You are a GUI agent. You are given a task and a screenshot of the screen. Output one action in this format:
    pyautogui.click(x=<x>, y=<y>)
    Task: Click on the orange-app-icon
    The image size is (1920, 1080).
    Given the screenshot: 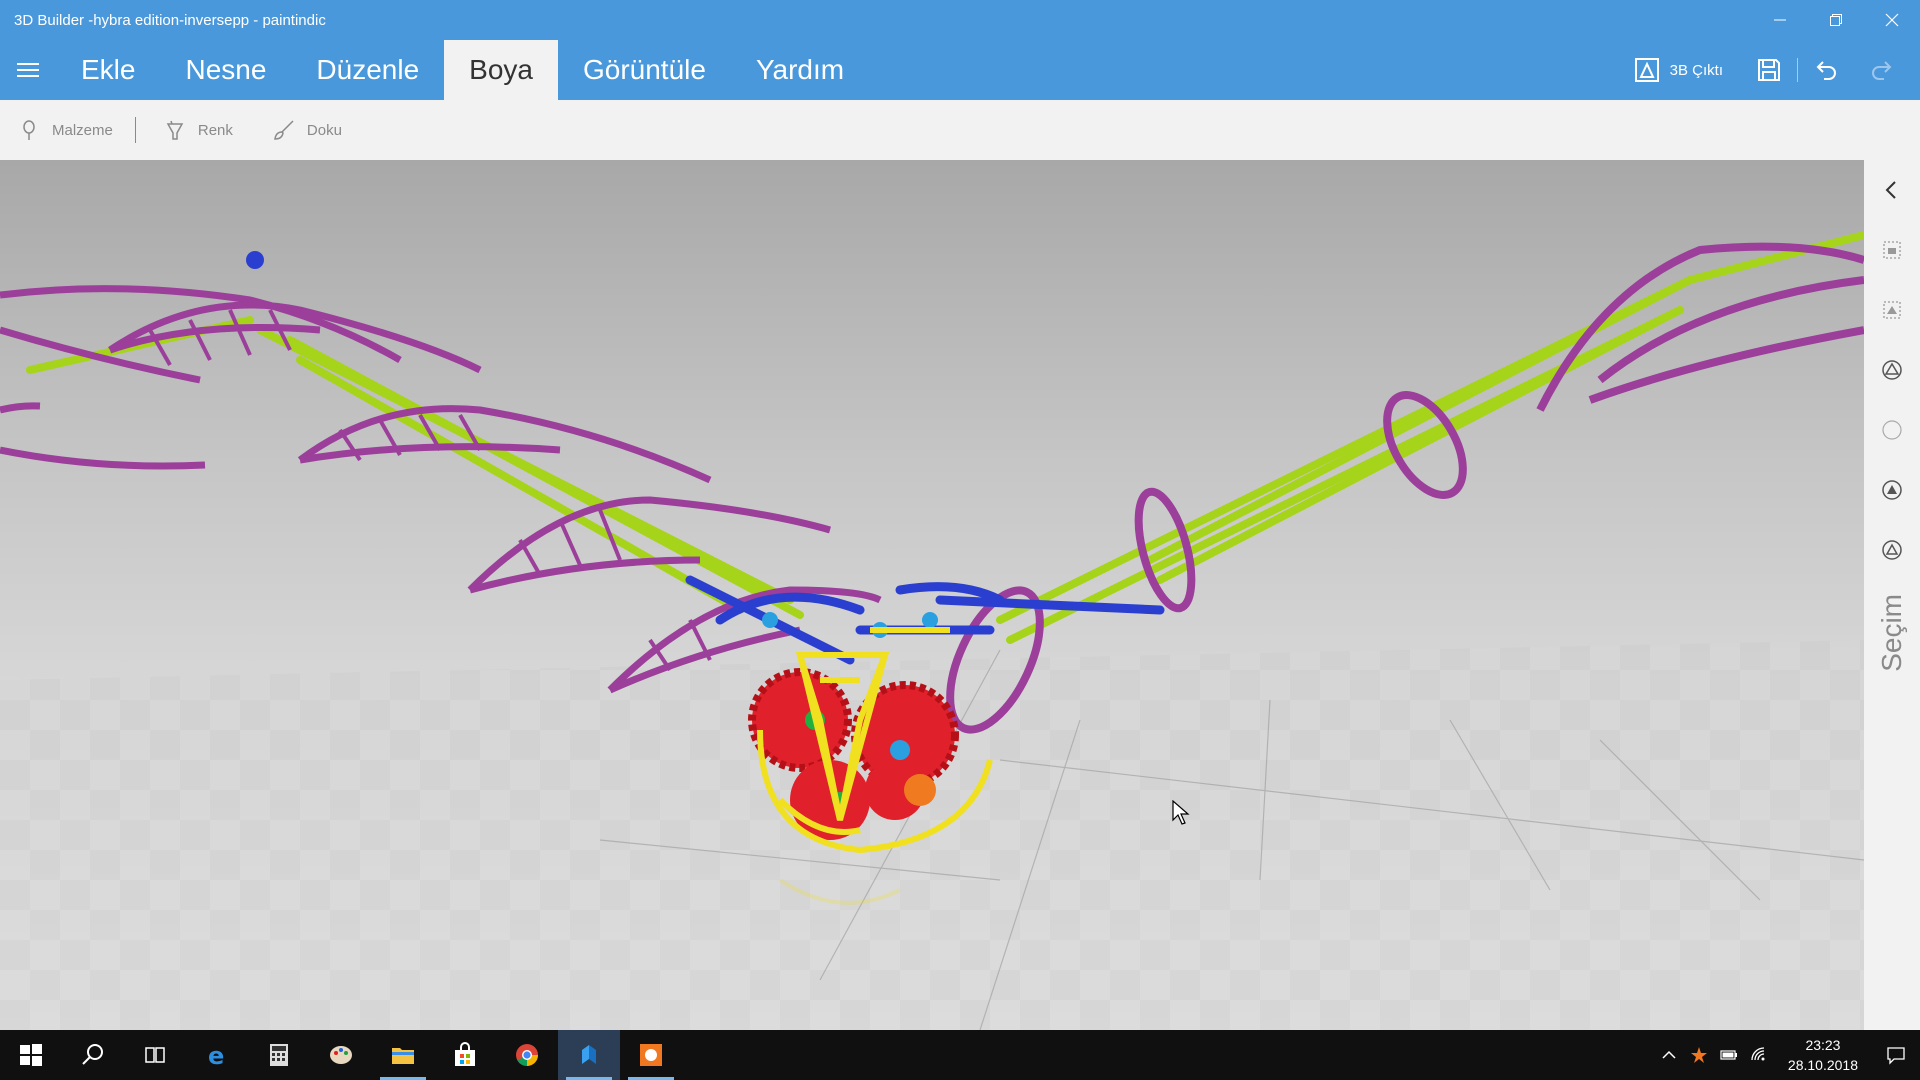 What is the action you would take?
    pyautogui.click(x=651, y=1055)
    